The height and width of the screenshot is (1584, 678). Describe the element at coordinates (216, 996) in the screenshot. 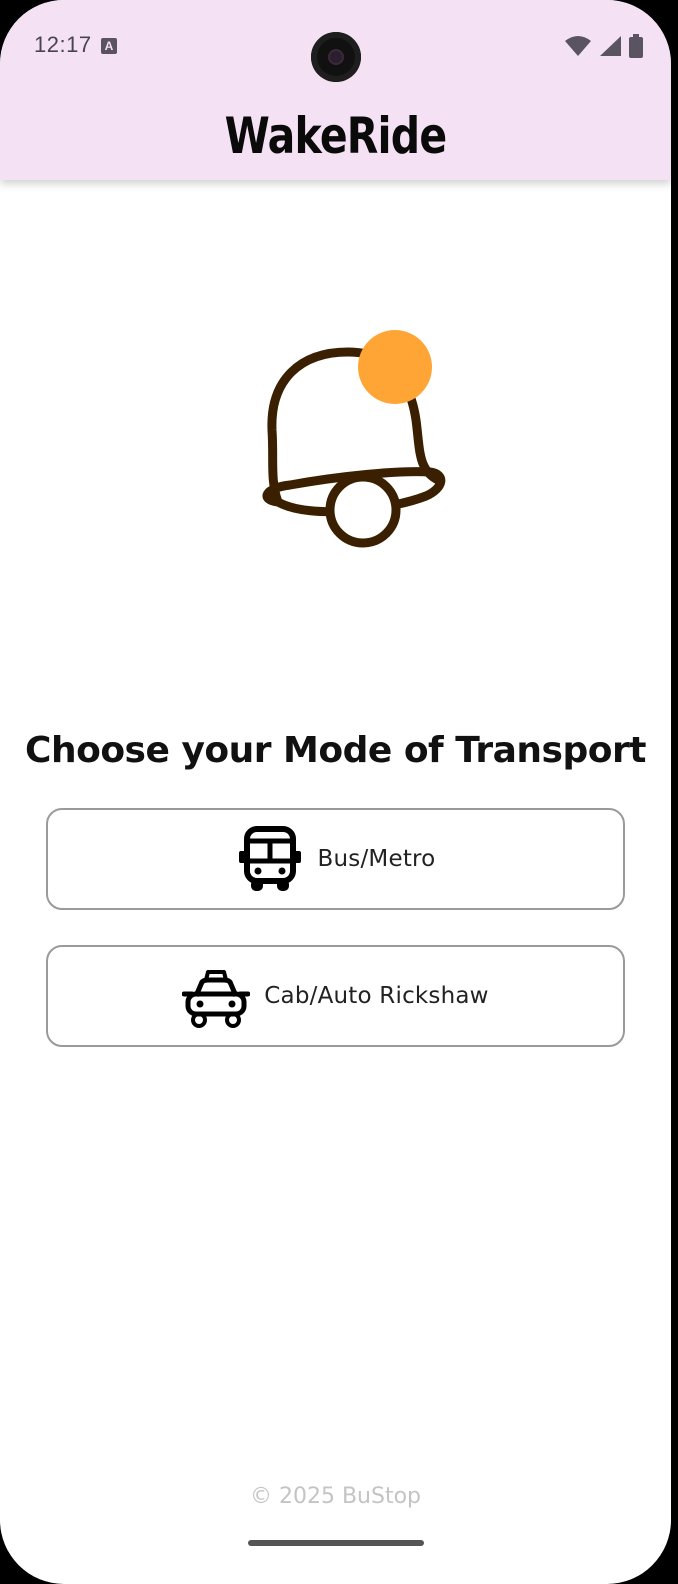

I see `taxi-icon` at that location.